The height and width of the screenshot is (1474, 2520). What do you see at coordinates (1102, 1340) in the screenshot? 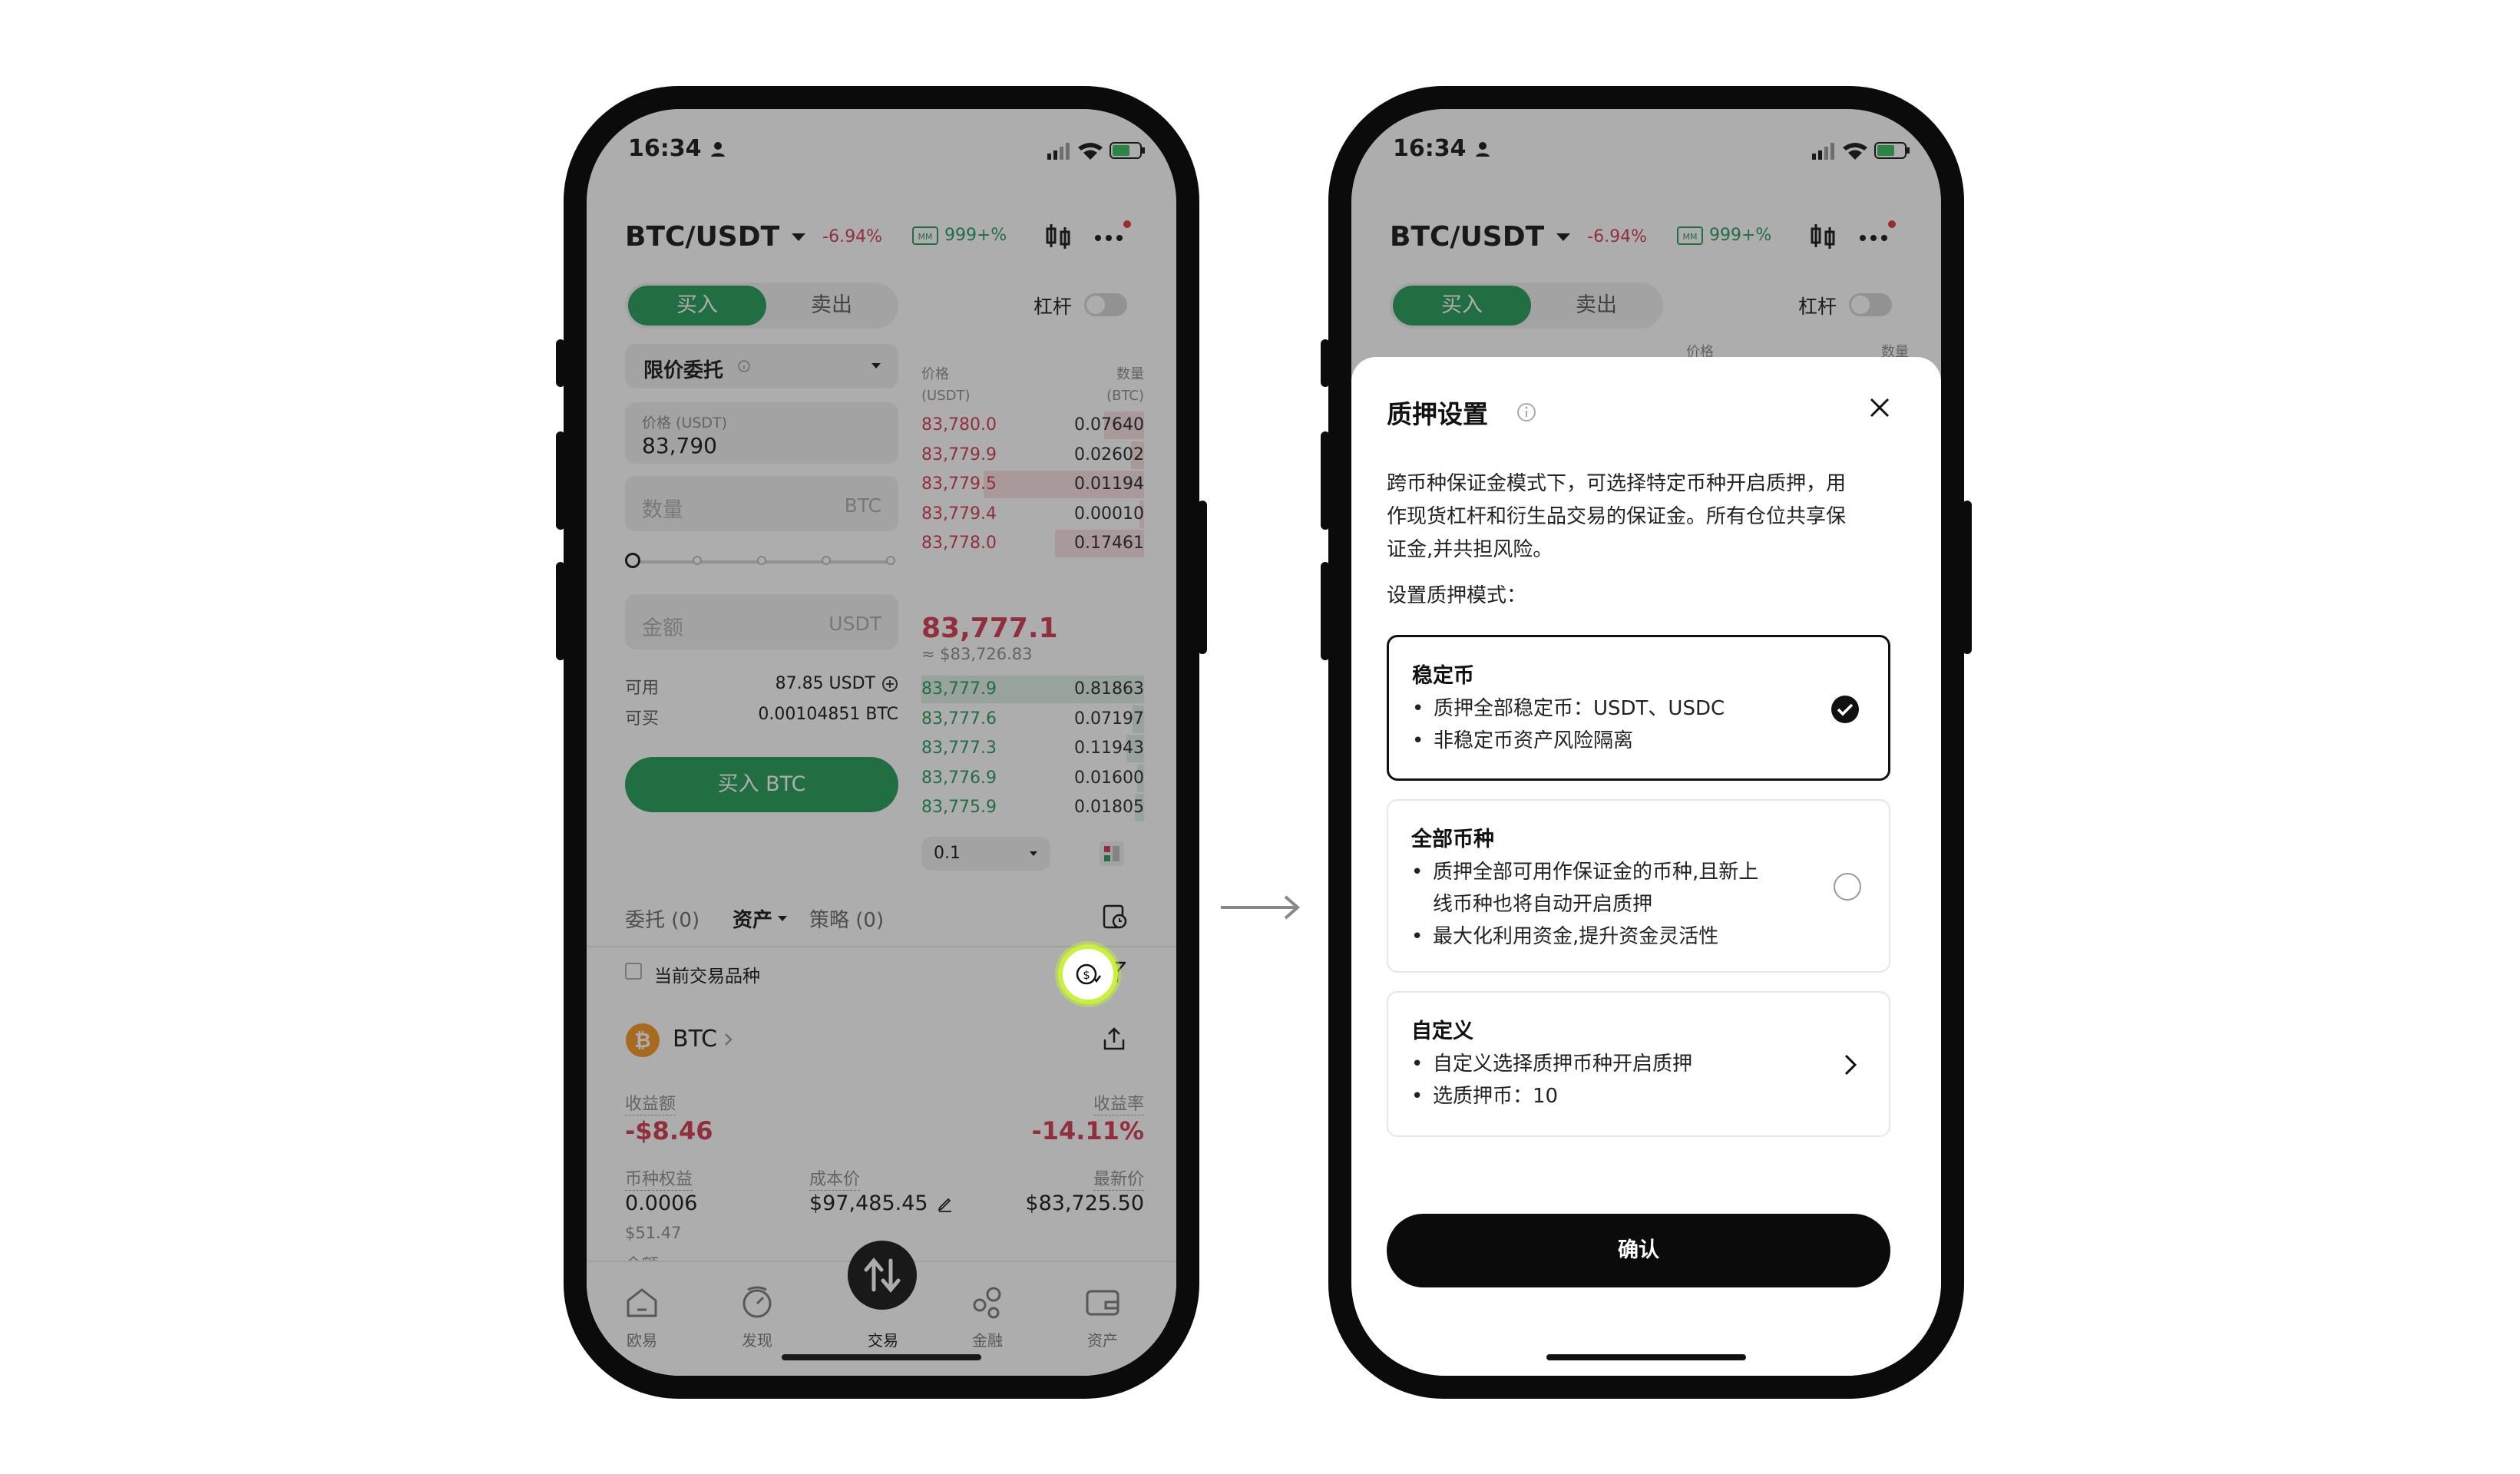
I see `nav-label-assets: 资产` at bounding box center [1102, 1340].